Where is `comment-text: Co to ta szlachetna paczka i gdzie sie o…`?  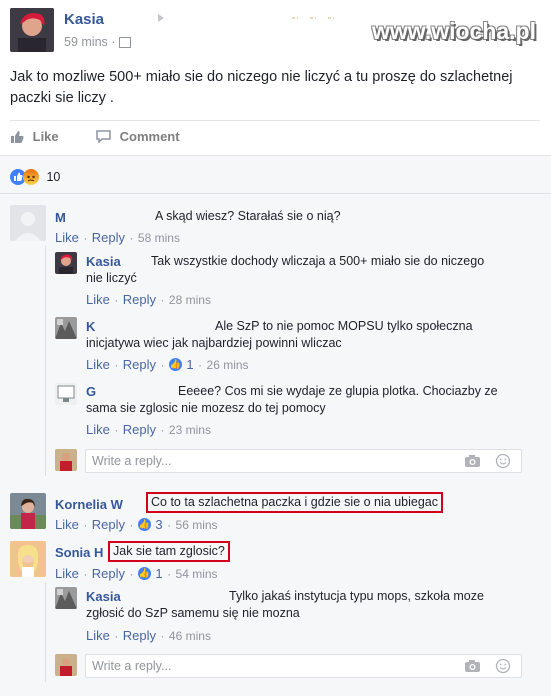
comment-text: Co to ta szlachetna paczka i gdzie sie o… is located at coordinates (294, 502).